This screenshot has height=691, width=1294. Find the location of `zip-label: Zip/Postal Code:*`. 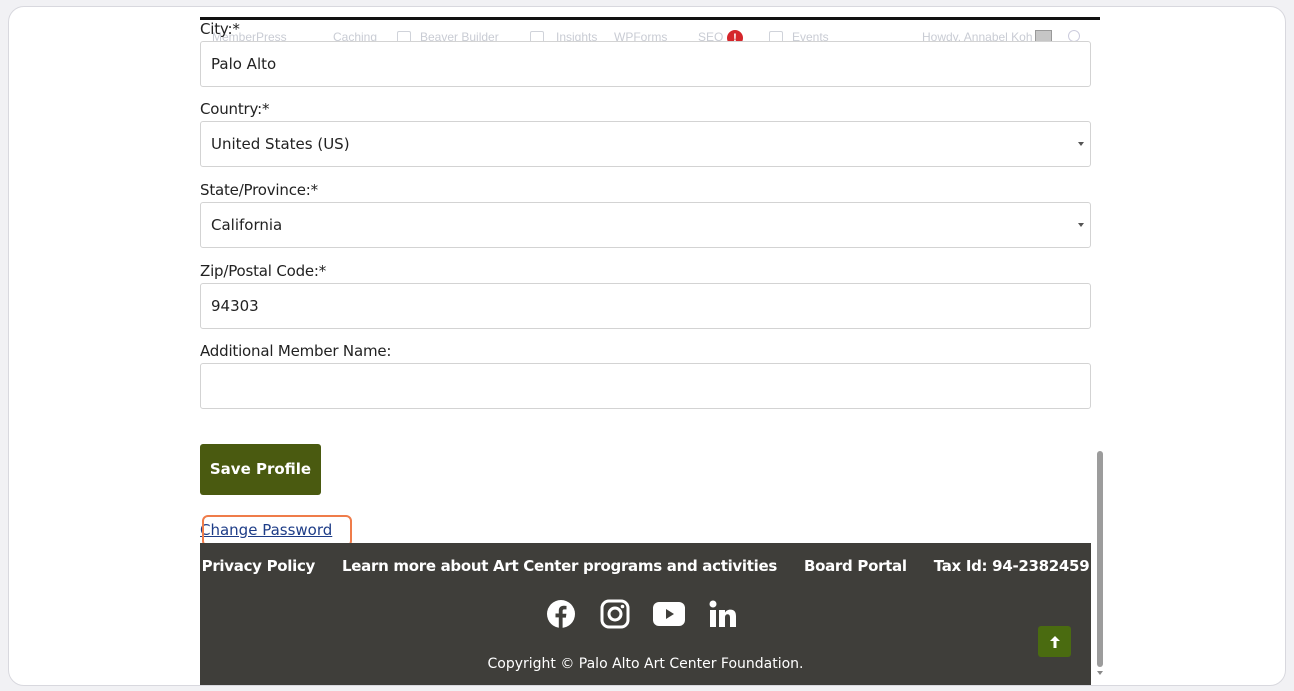

zip-label: Zip/Postal Code:* is located at coordinates (263, 271).